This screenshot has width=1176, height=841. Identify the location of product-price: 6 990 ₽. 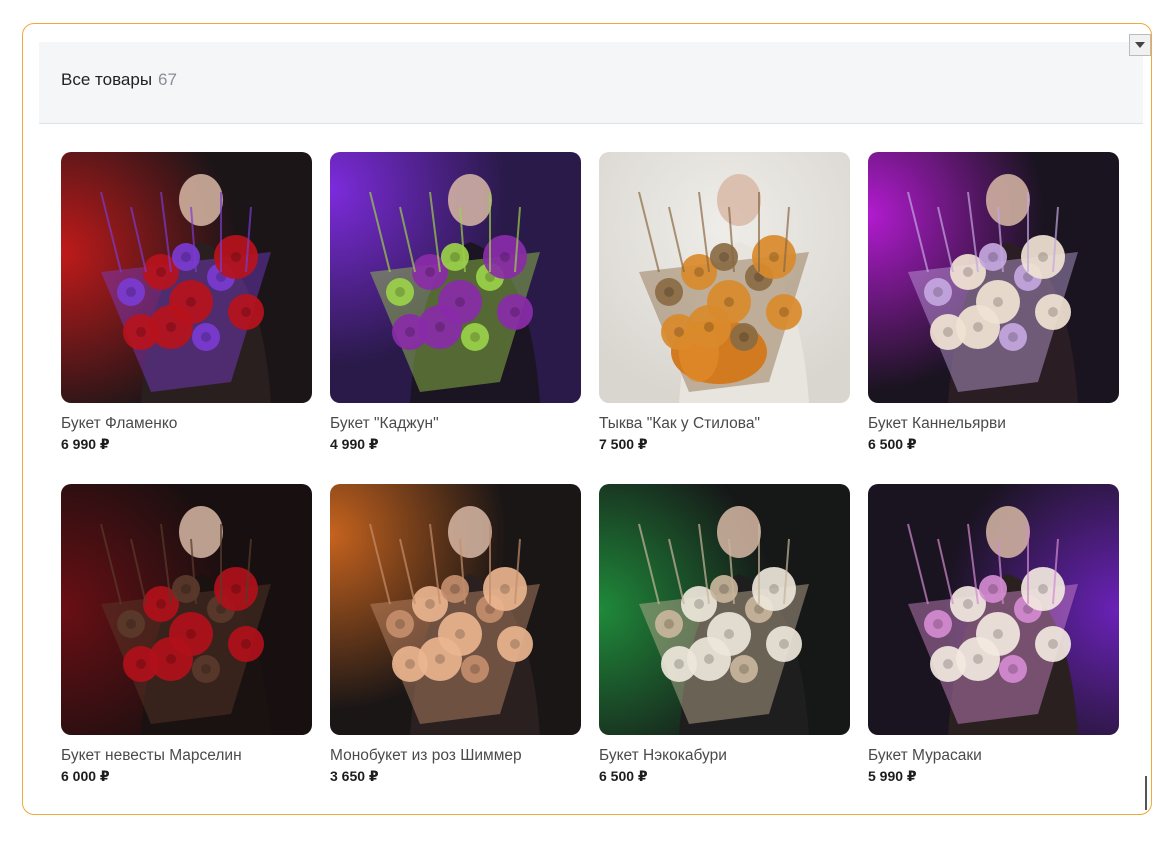
(85, 444).